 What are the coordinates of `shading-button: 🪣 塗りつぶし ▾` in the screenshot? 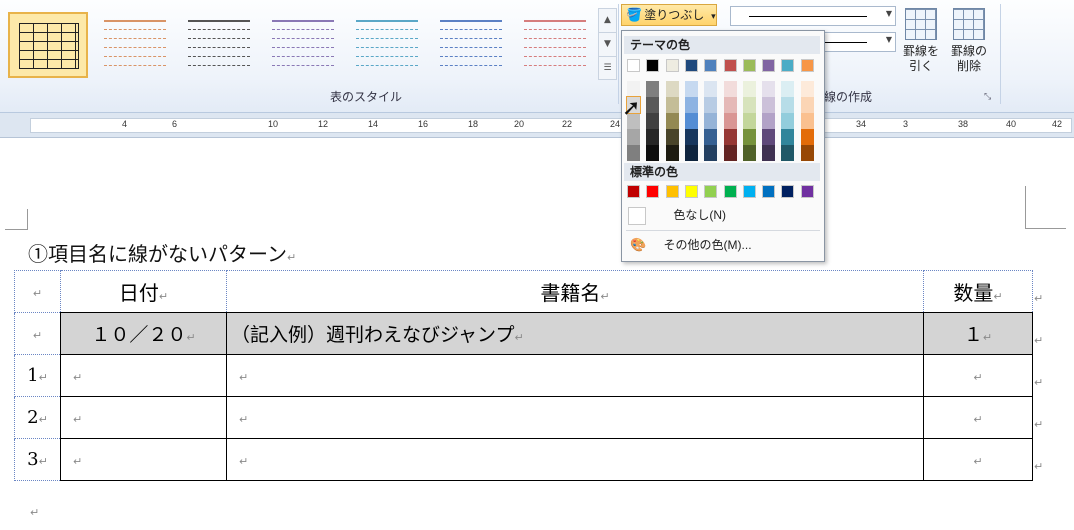 It's located at (669, 15).